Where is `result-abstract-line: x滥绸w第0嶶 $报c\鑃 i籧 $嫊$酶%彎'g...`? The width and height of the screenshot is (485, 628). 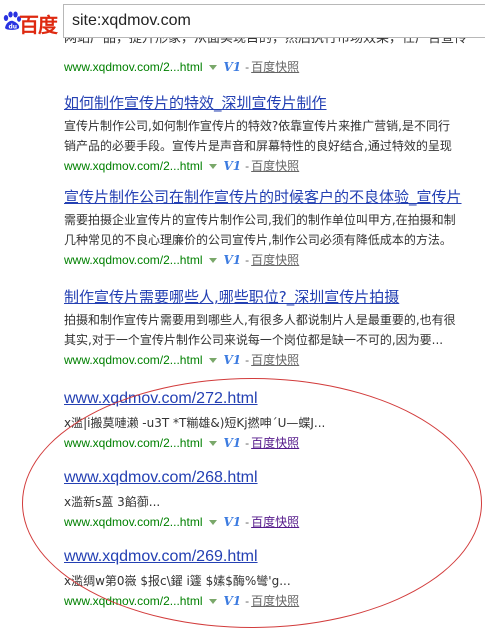 result-abstract-line: x滥绸w第0嶶 $报c\鑃 i籧 $嫊$酶%彎'g... is located at coordinates (177, 581).